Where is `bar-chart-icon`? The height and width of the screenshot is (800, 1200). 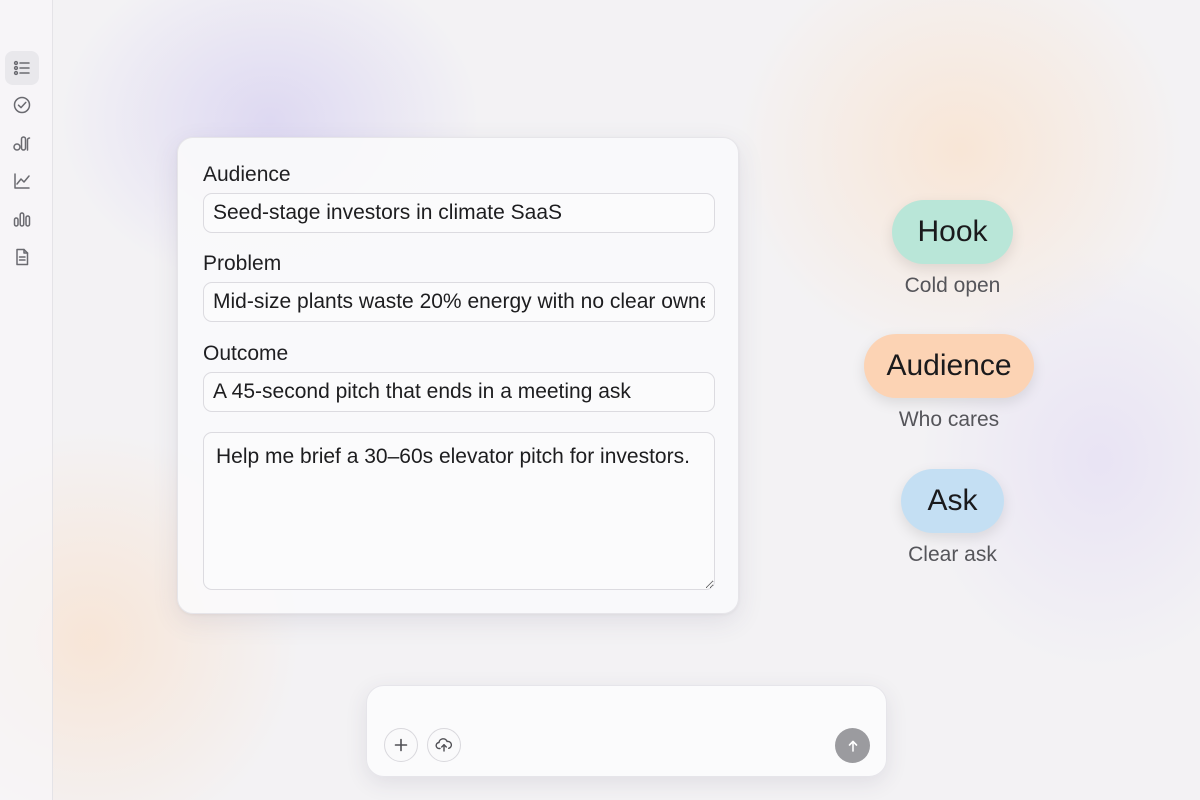 bar-chart-icon is located at coordinates (22, 219).